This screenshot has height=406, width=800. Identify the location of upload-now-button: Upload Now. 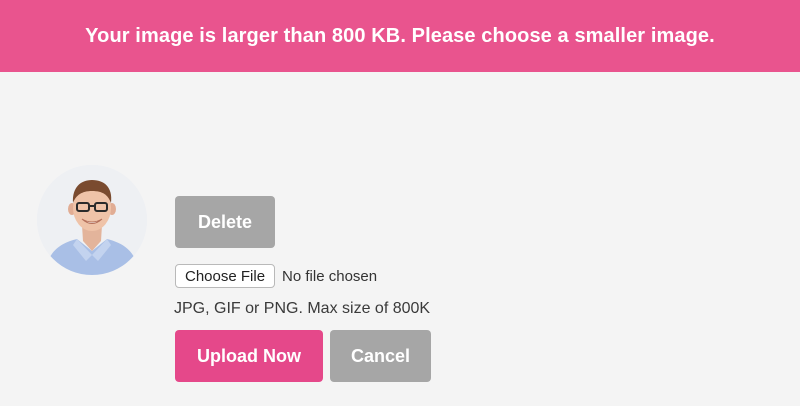
(249, 356).